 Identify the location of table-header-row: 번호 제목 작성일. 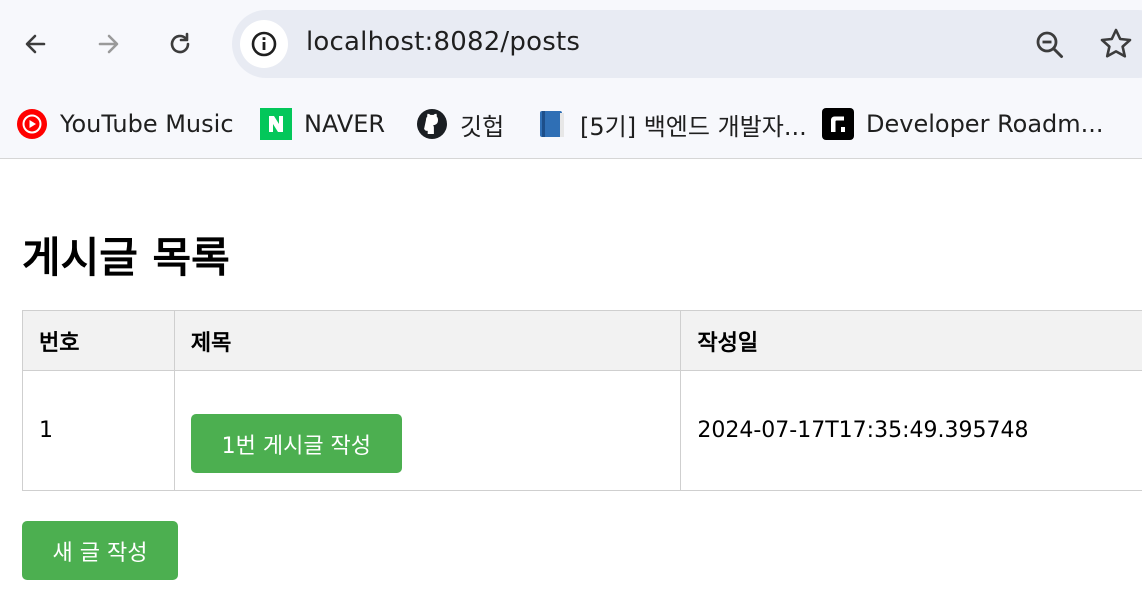
(582, 340).